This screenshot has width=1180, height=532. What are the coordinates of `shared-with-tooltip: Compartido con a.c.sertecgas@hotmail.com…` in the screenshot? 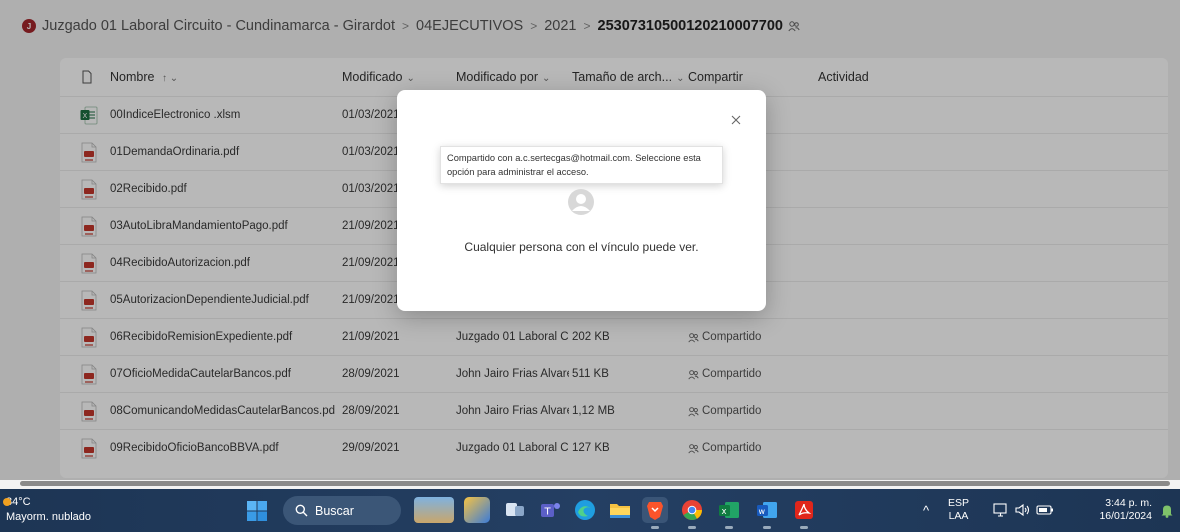 It's located at (581, 165).